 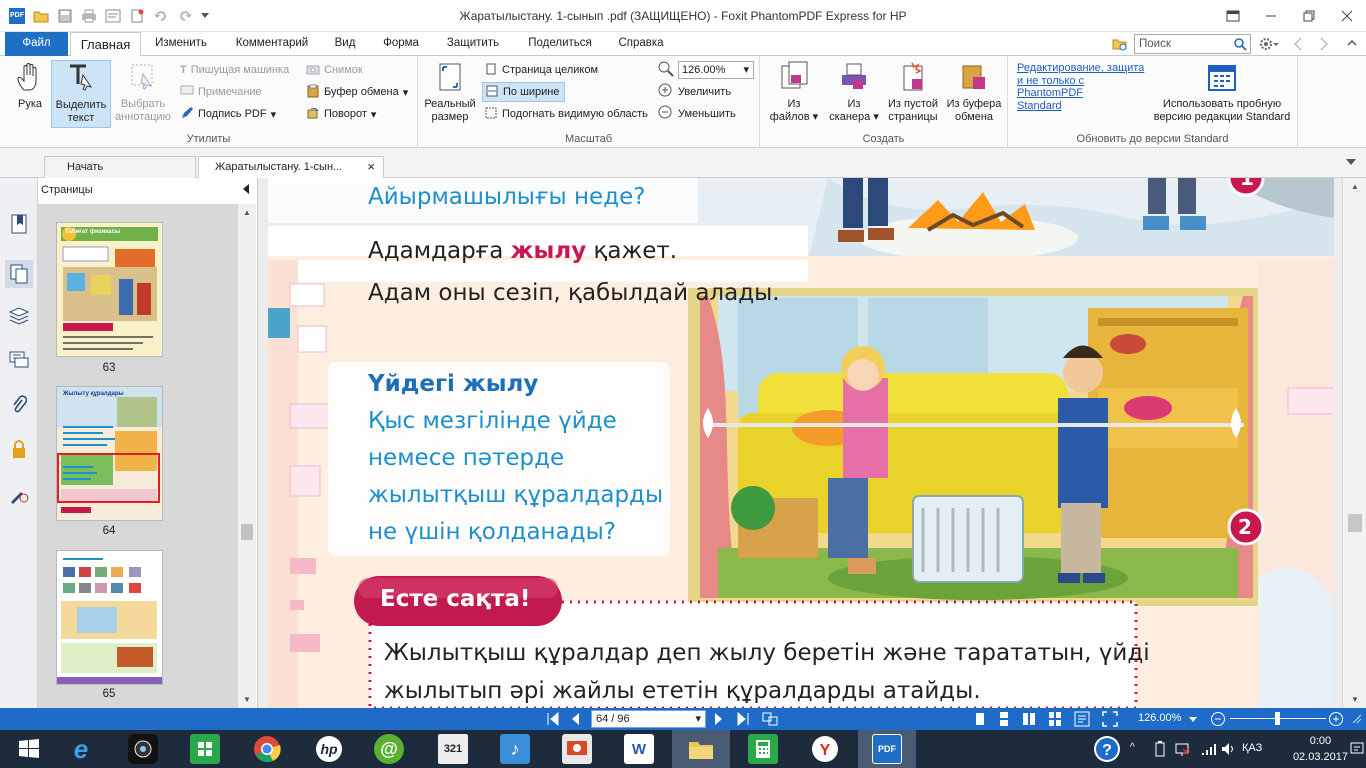 I want to click on zoom-out-icon, so click(x=1218, y=720).